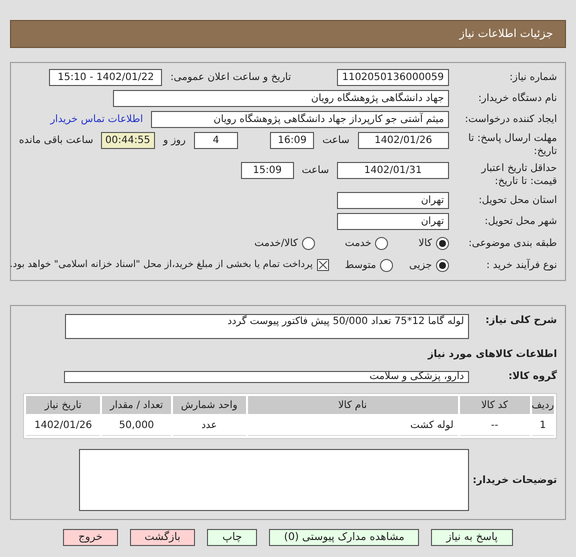 The height and width of the screenshot is (557, 576). What do you see at coordinates (136, 426) in the screenshot?
I see `table-cell: 50,000` at bounding box center [136, 426].